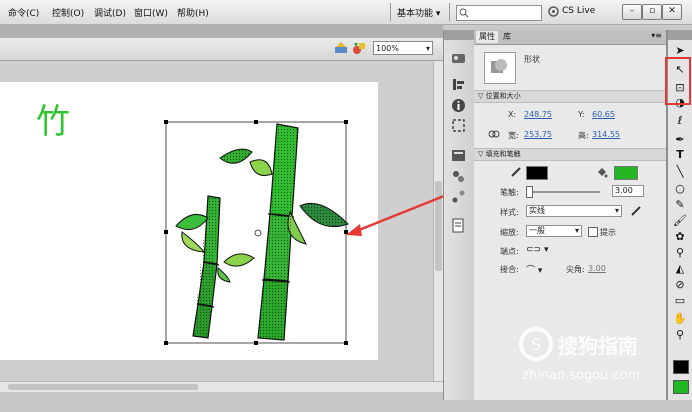 The image size is (692, 412). Describe the element at coordinates (570, 96) in the screenshot. I see `section-position-size: ▽ 位置和大小` at that location.